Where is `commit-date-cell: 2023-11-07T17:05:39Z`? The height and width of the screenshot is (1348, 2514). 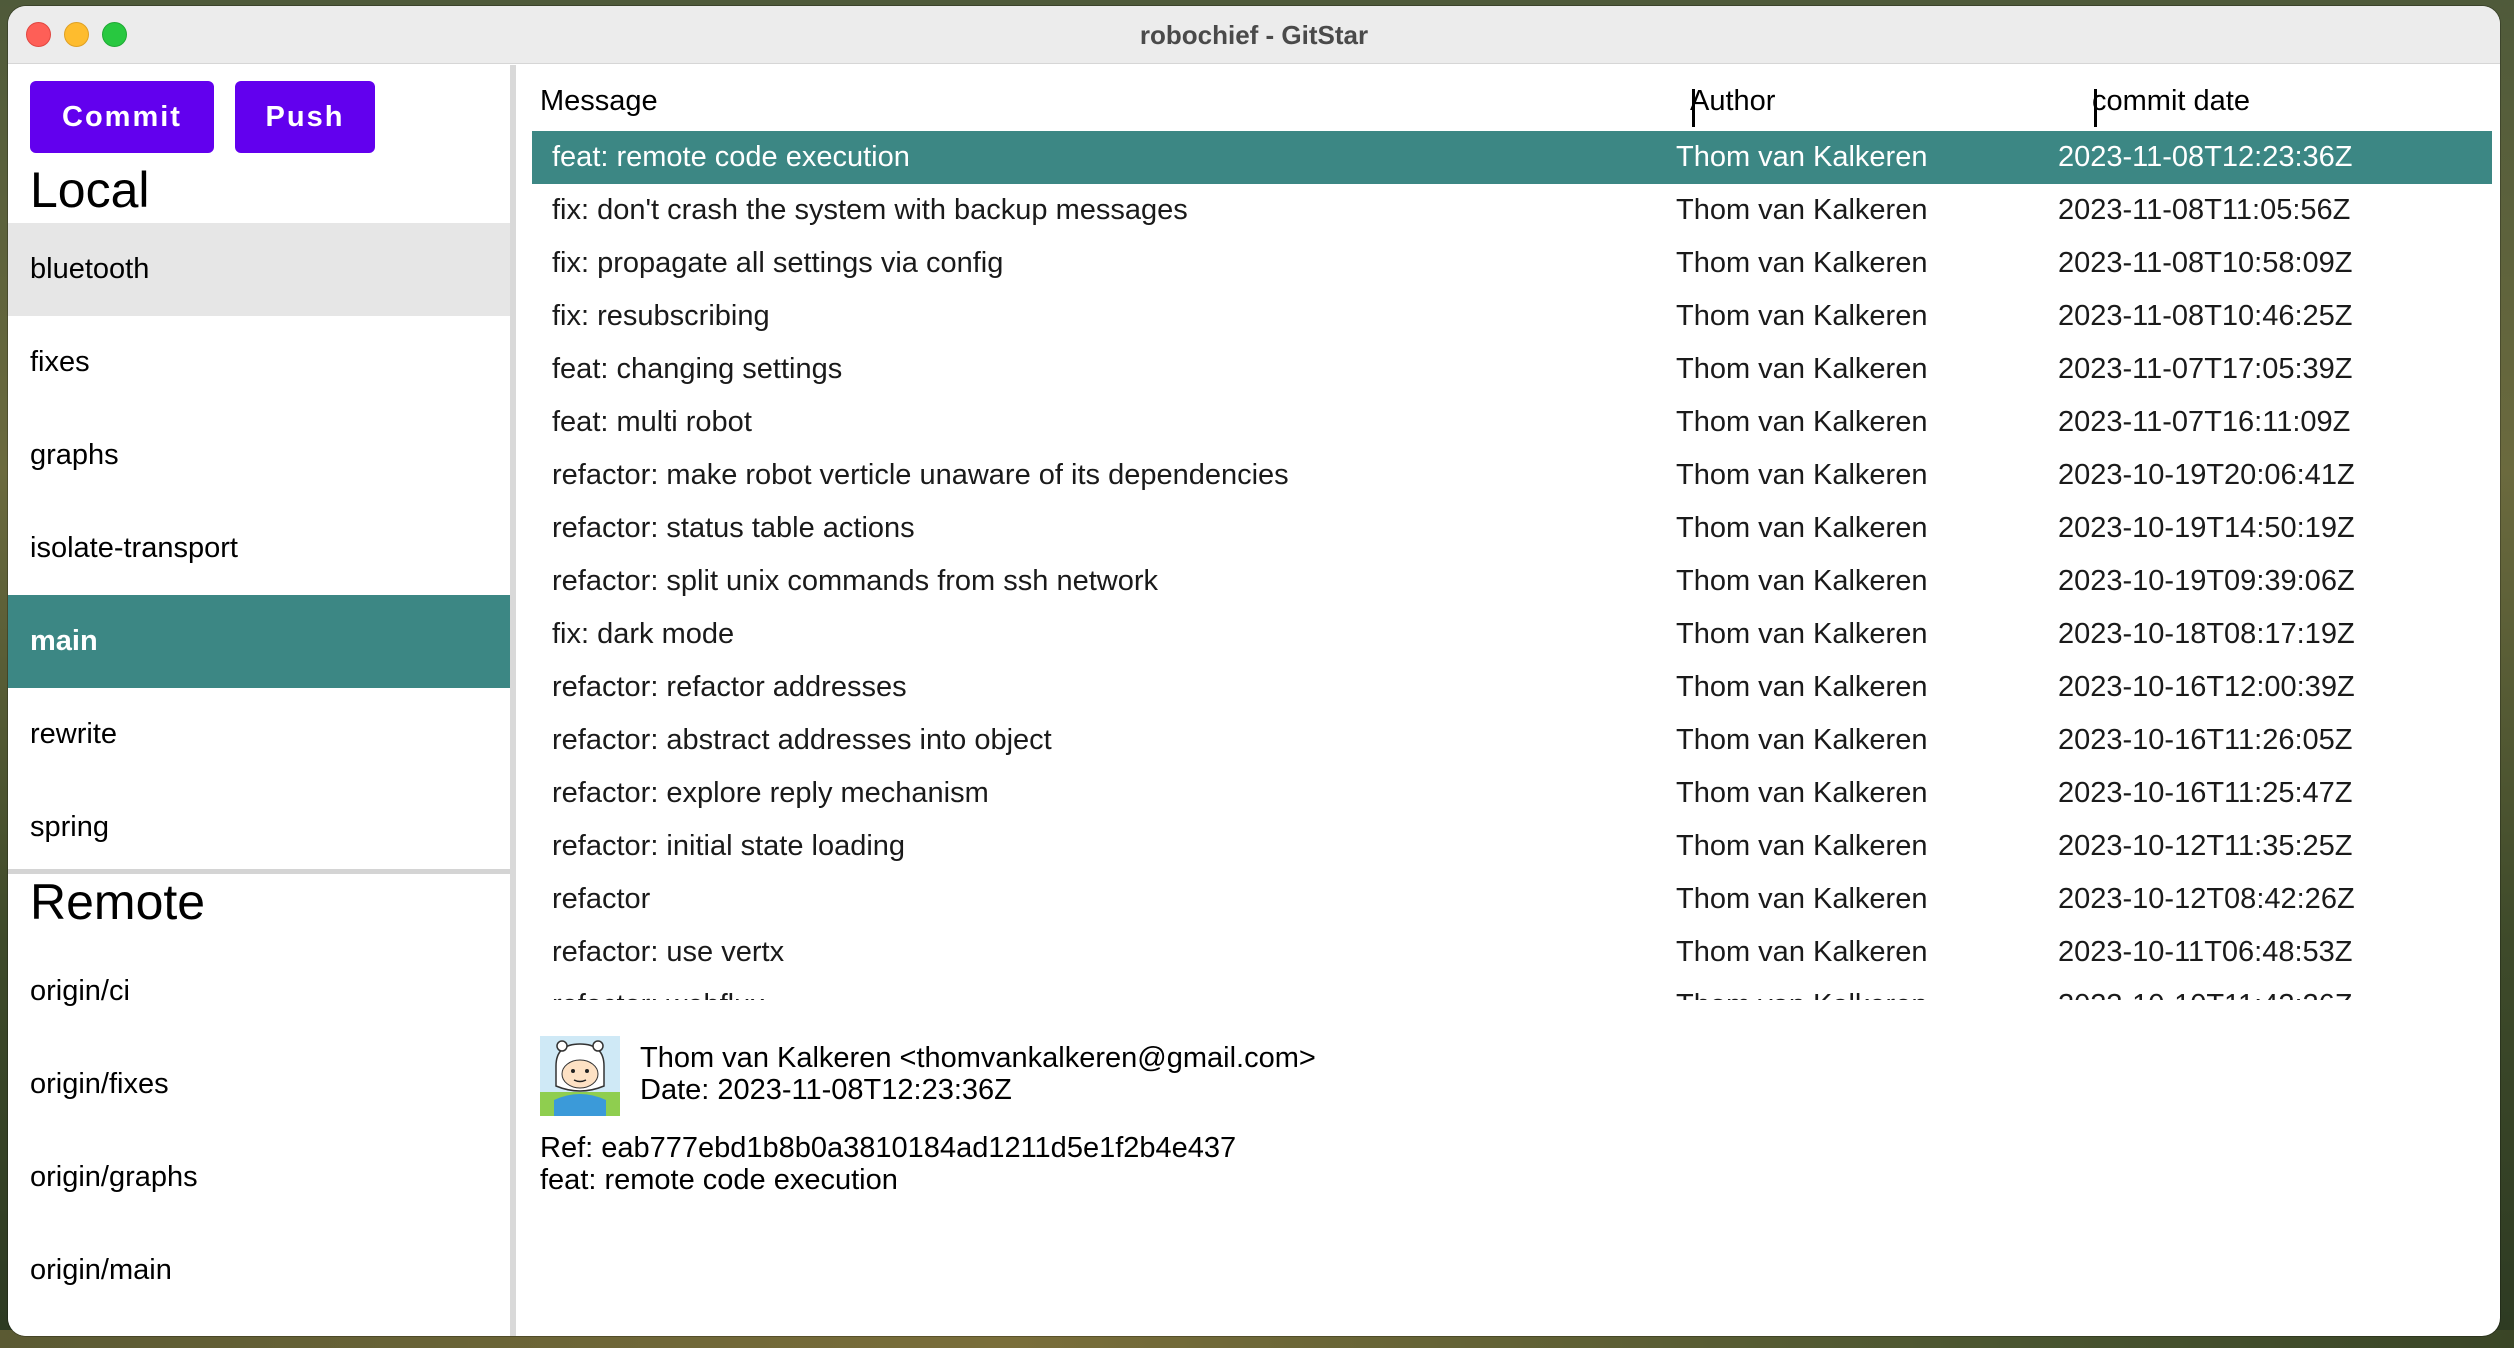
commit-date-cell: 2023-11-07T17:05:39Z is located at coordinates (2205, 369).